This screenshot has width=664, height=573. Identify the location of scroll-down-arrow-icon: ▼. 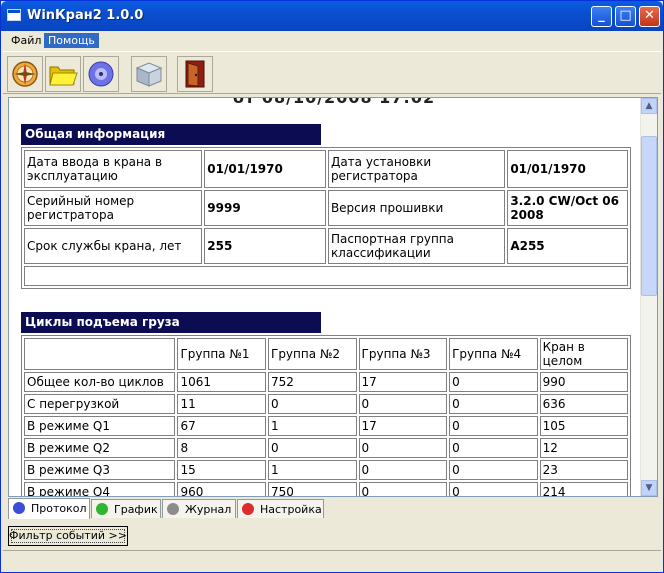
(649, 488).